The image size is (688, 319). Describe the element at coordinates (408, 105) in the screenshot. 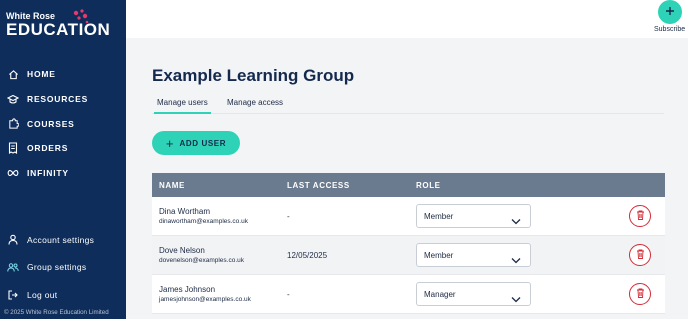

I see `tab-bar: Manage users Manage access` at that location.